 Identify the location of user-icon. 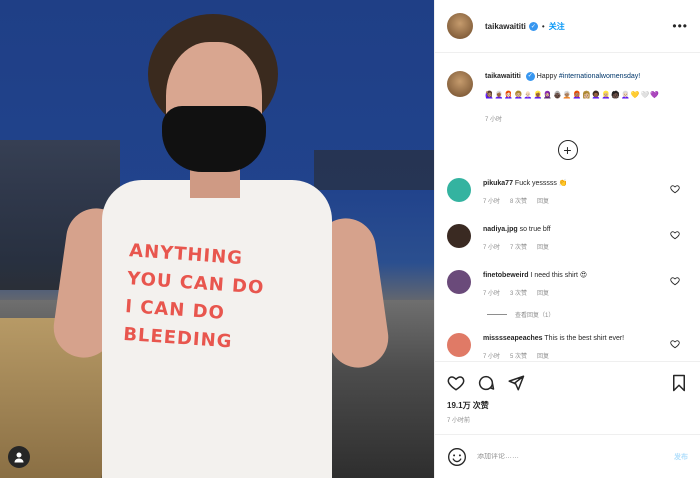
(19, 457).